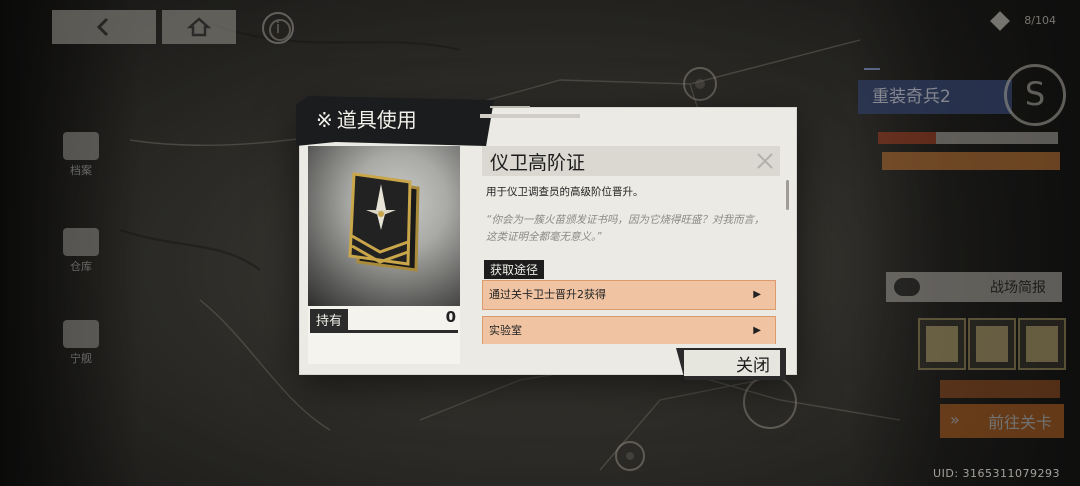 The image size is (1080, 486). What do you see at coordinates (450, 317) in the screenshot?
I see `owned-count: 0` at bounding box center [450, 317].